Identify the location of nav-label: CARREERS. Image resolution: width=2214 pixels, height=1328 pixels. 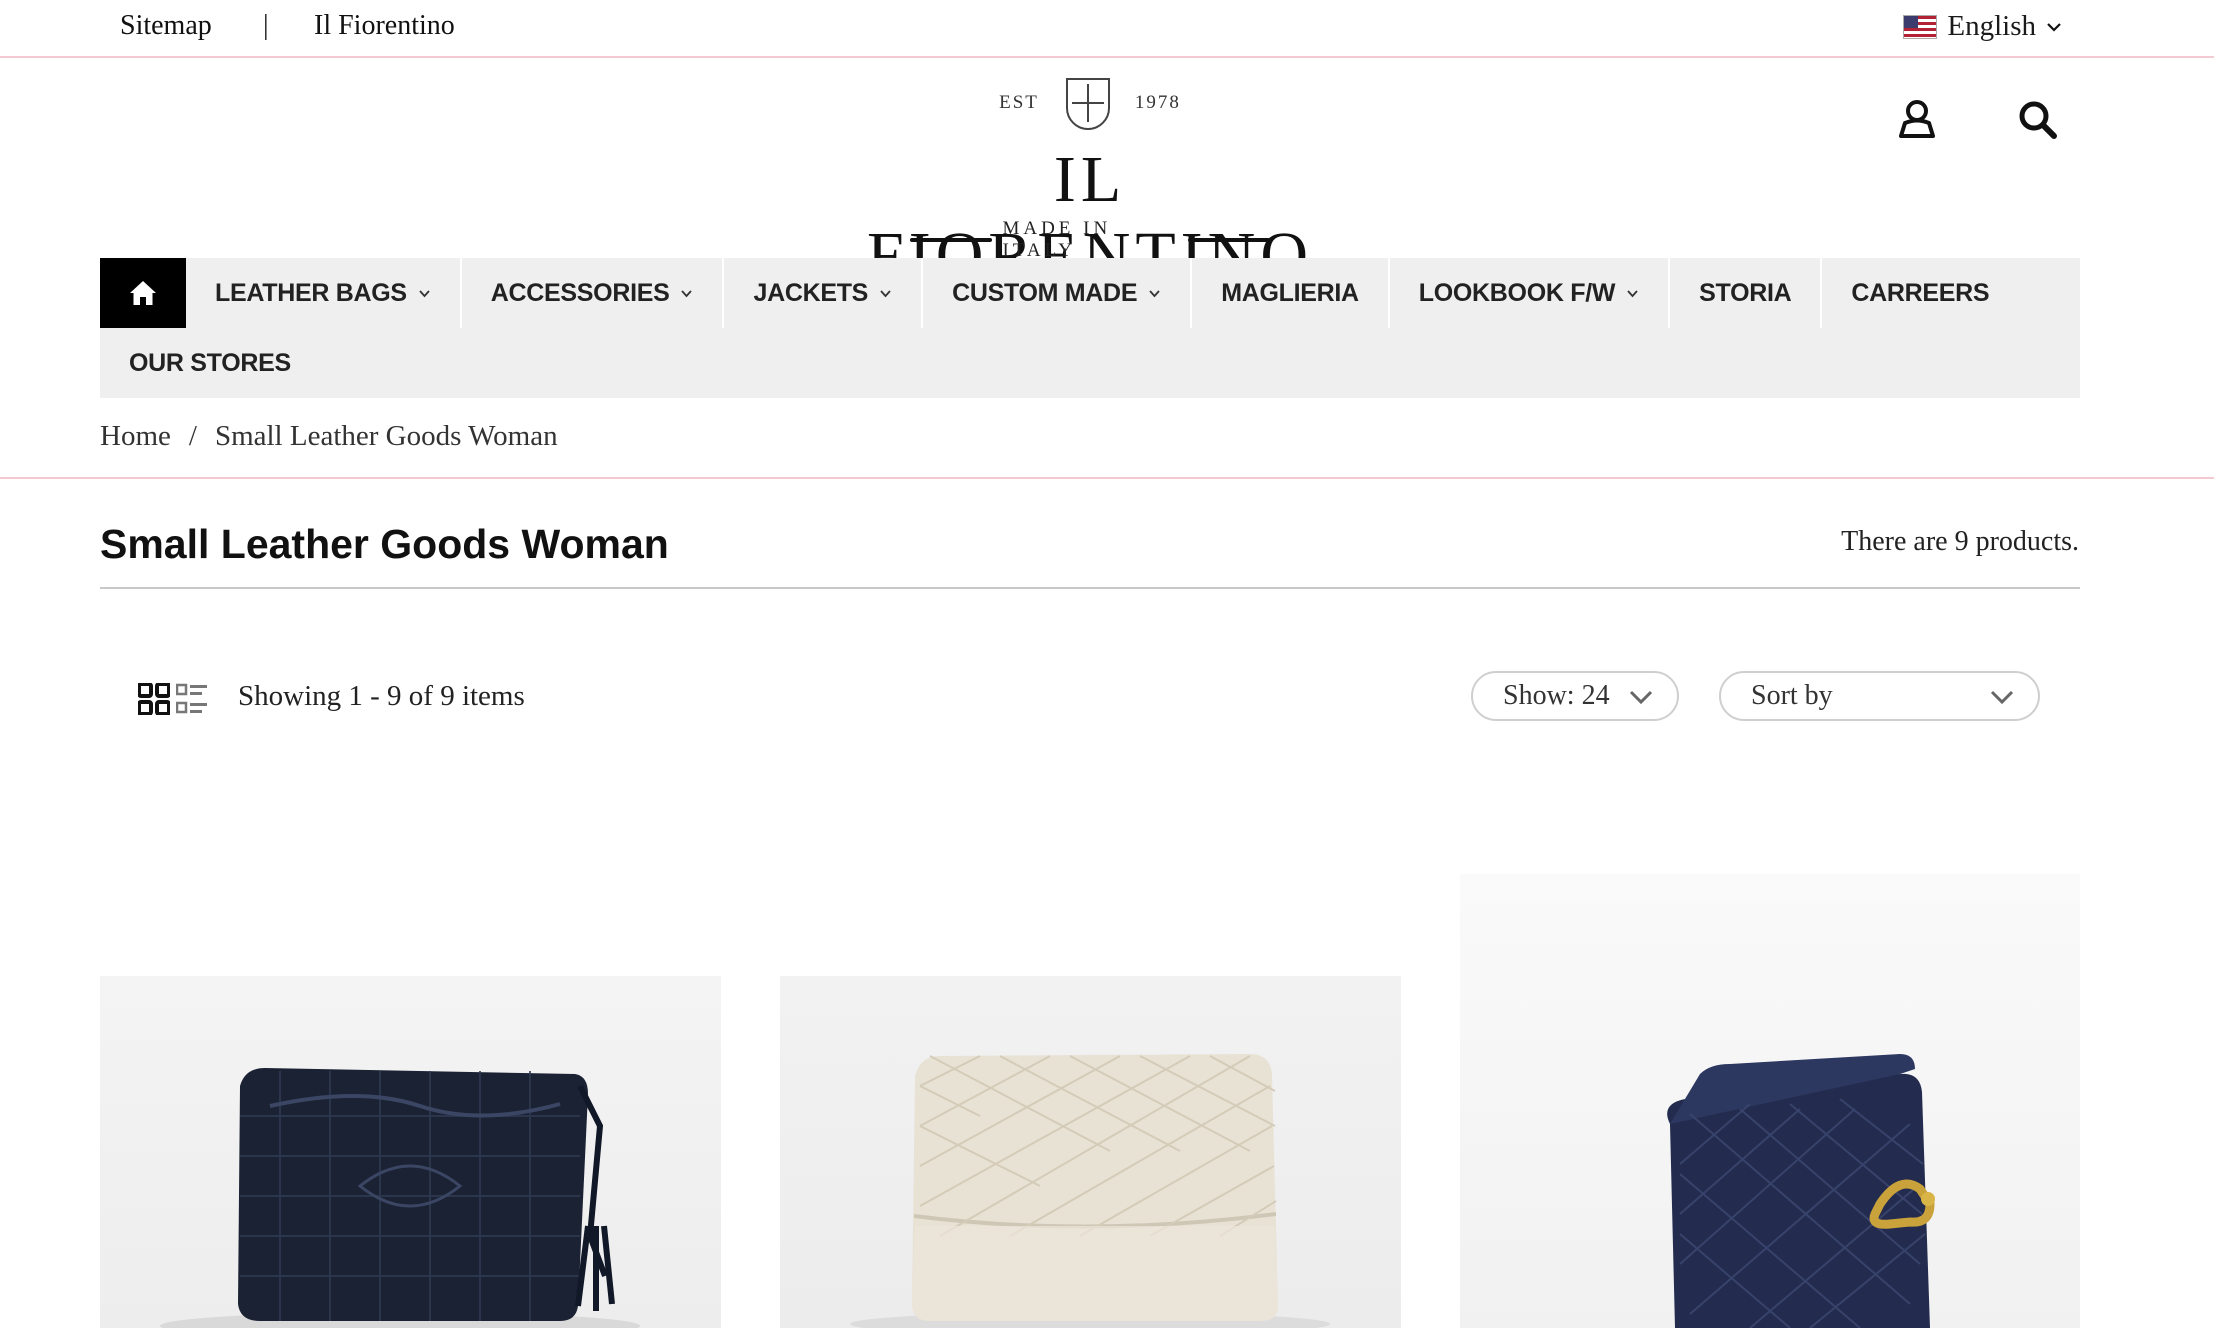
(1920, 292).